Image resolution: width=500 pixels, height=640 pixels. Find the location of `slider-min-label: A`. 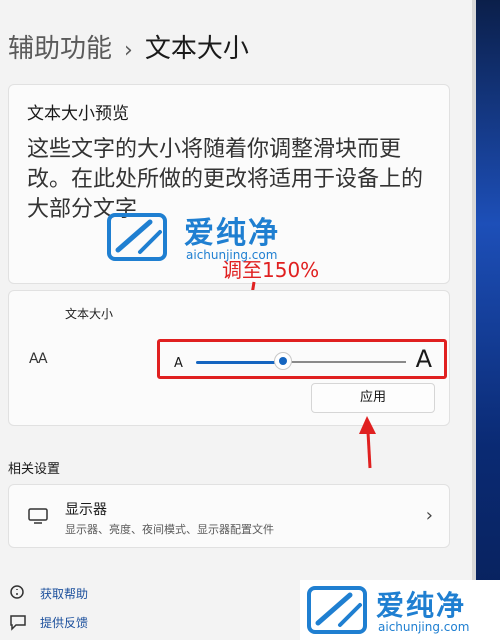

slider-min-label: A is located at coordinates (178, 363).